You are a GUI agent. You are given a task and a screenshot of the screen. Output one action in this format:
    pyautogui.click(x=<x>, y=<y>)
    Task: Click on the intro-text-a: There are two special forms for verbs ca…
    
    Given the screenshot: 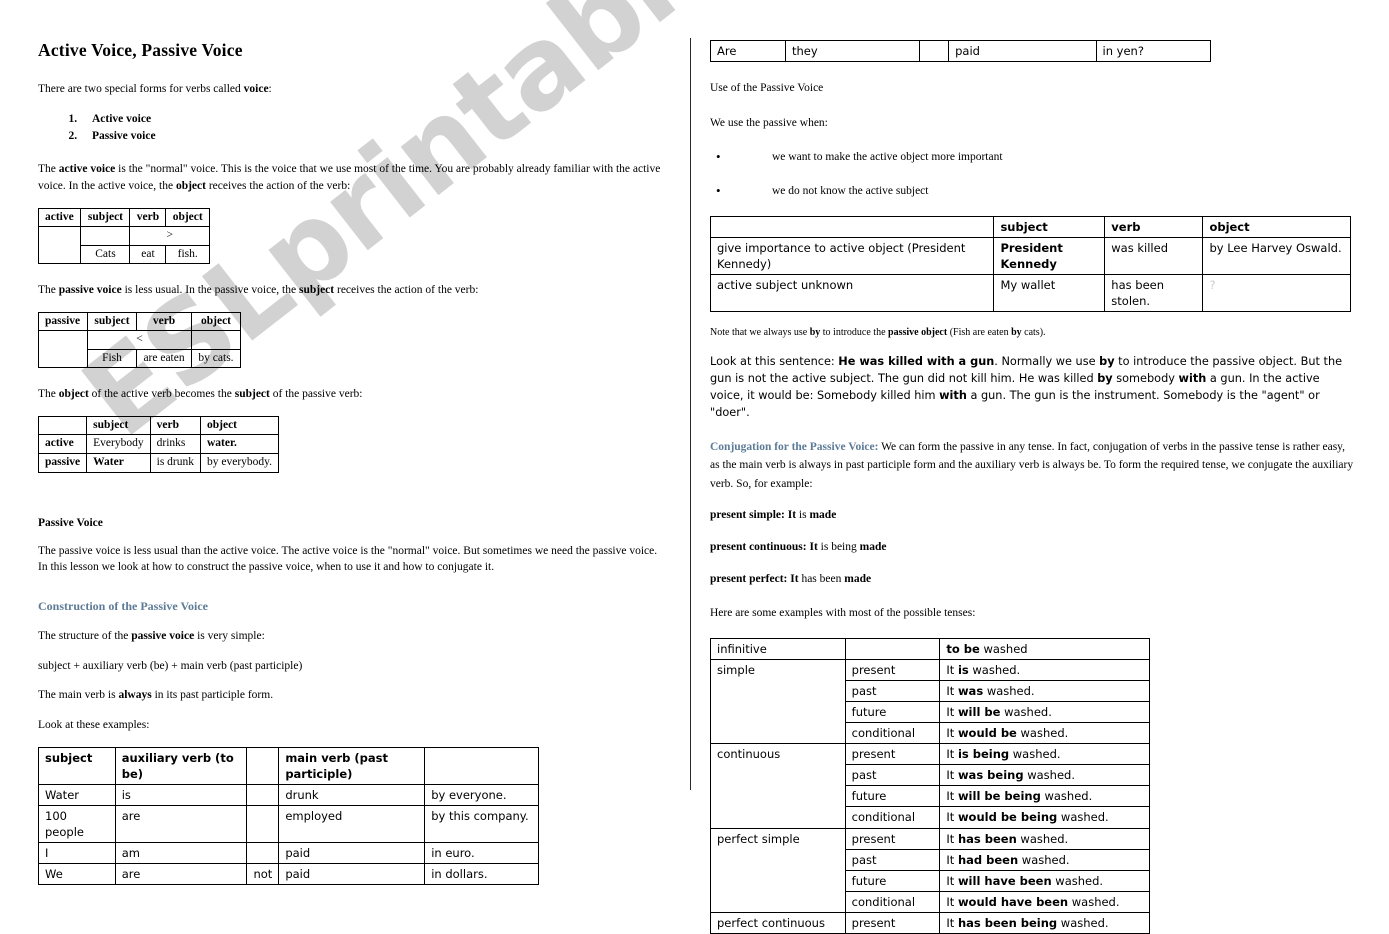 What is the action you would take?
    pyautogui.click(x=141, y=89)
    